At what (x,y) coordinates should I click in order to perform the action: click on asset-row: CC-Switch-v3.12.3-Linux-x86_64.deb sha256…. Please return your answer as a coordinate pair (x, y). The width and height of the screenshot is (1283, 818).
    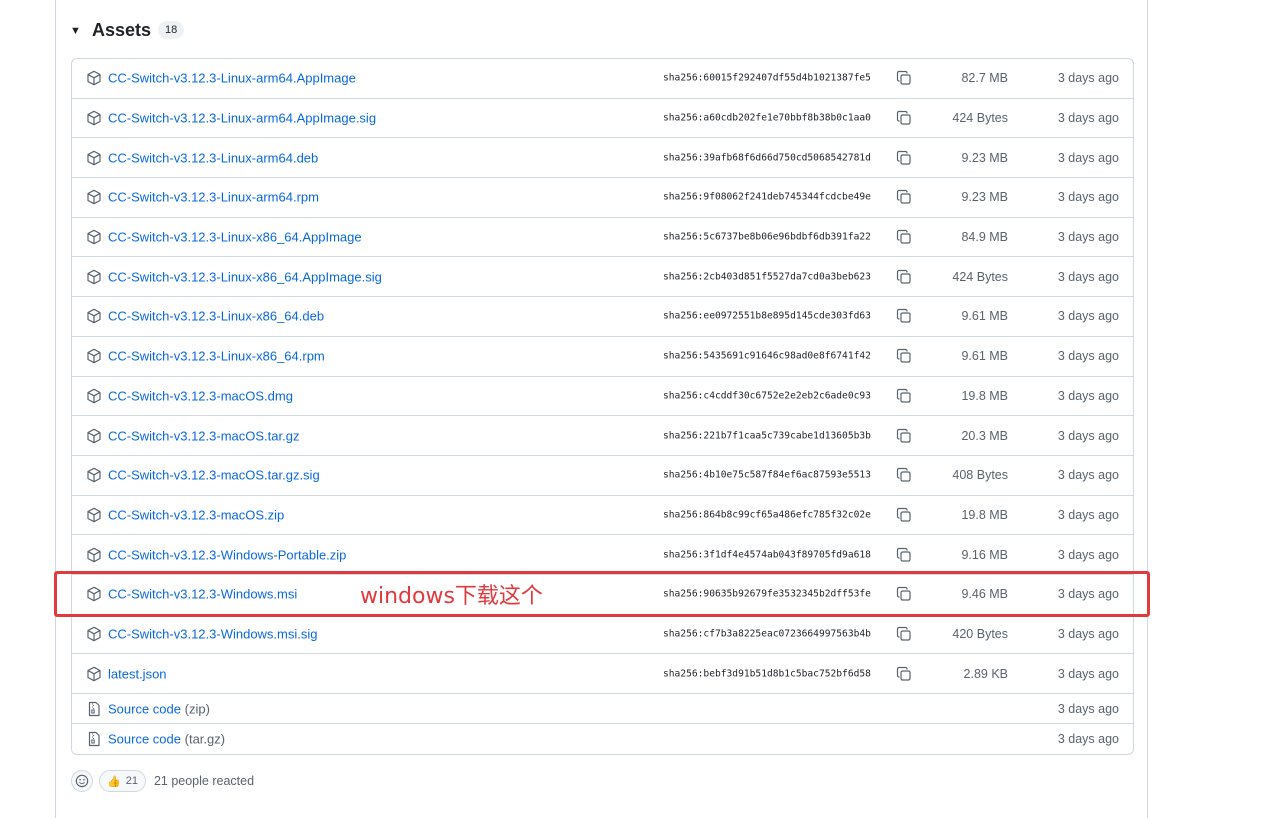
    Looking at the image, I should click on (602, 317).